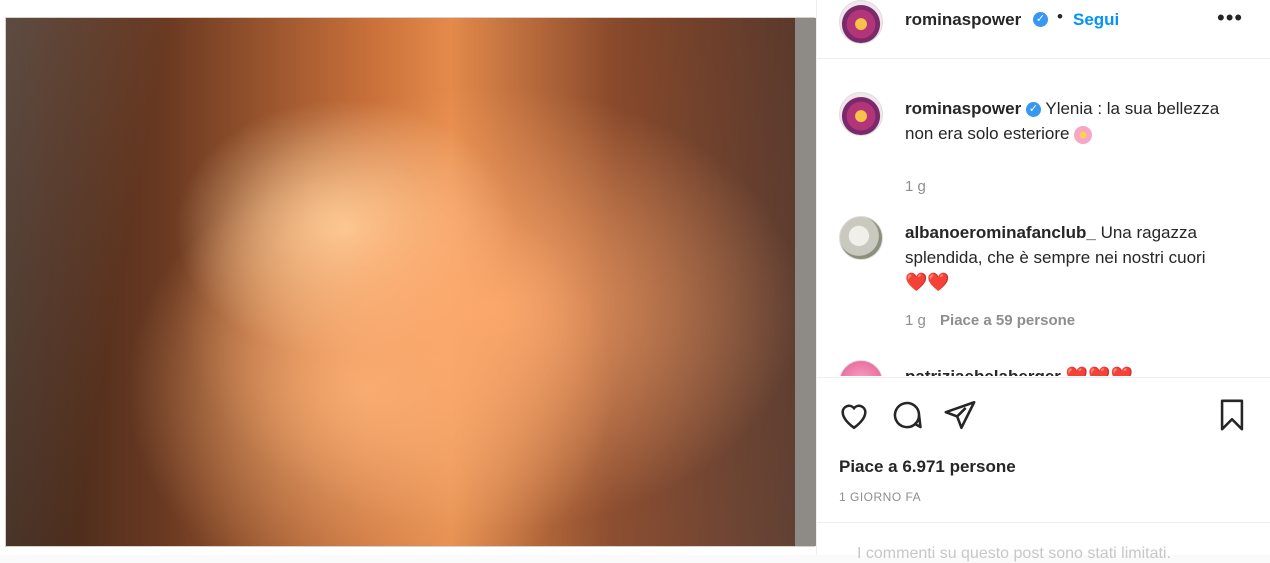 The image size is (1270, 563). I want to click on commenter-username: patriziaebelaberger, so click(983, 371).